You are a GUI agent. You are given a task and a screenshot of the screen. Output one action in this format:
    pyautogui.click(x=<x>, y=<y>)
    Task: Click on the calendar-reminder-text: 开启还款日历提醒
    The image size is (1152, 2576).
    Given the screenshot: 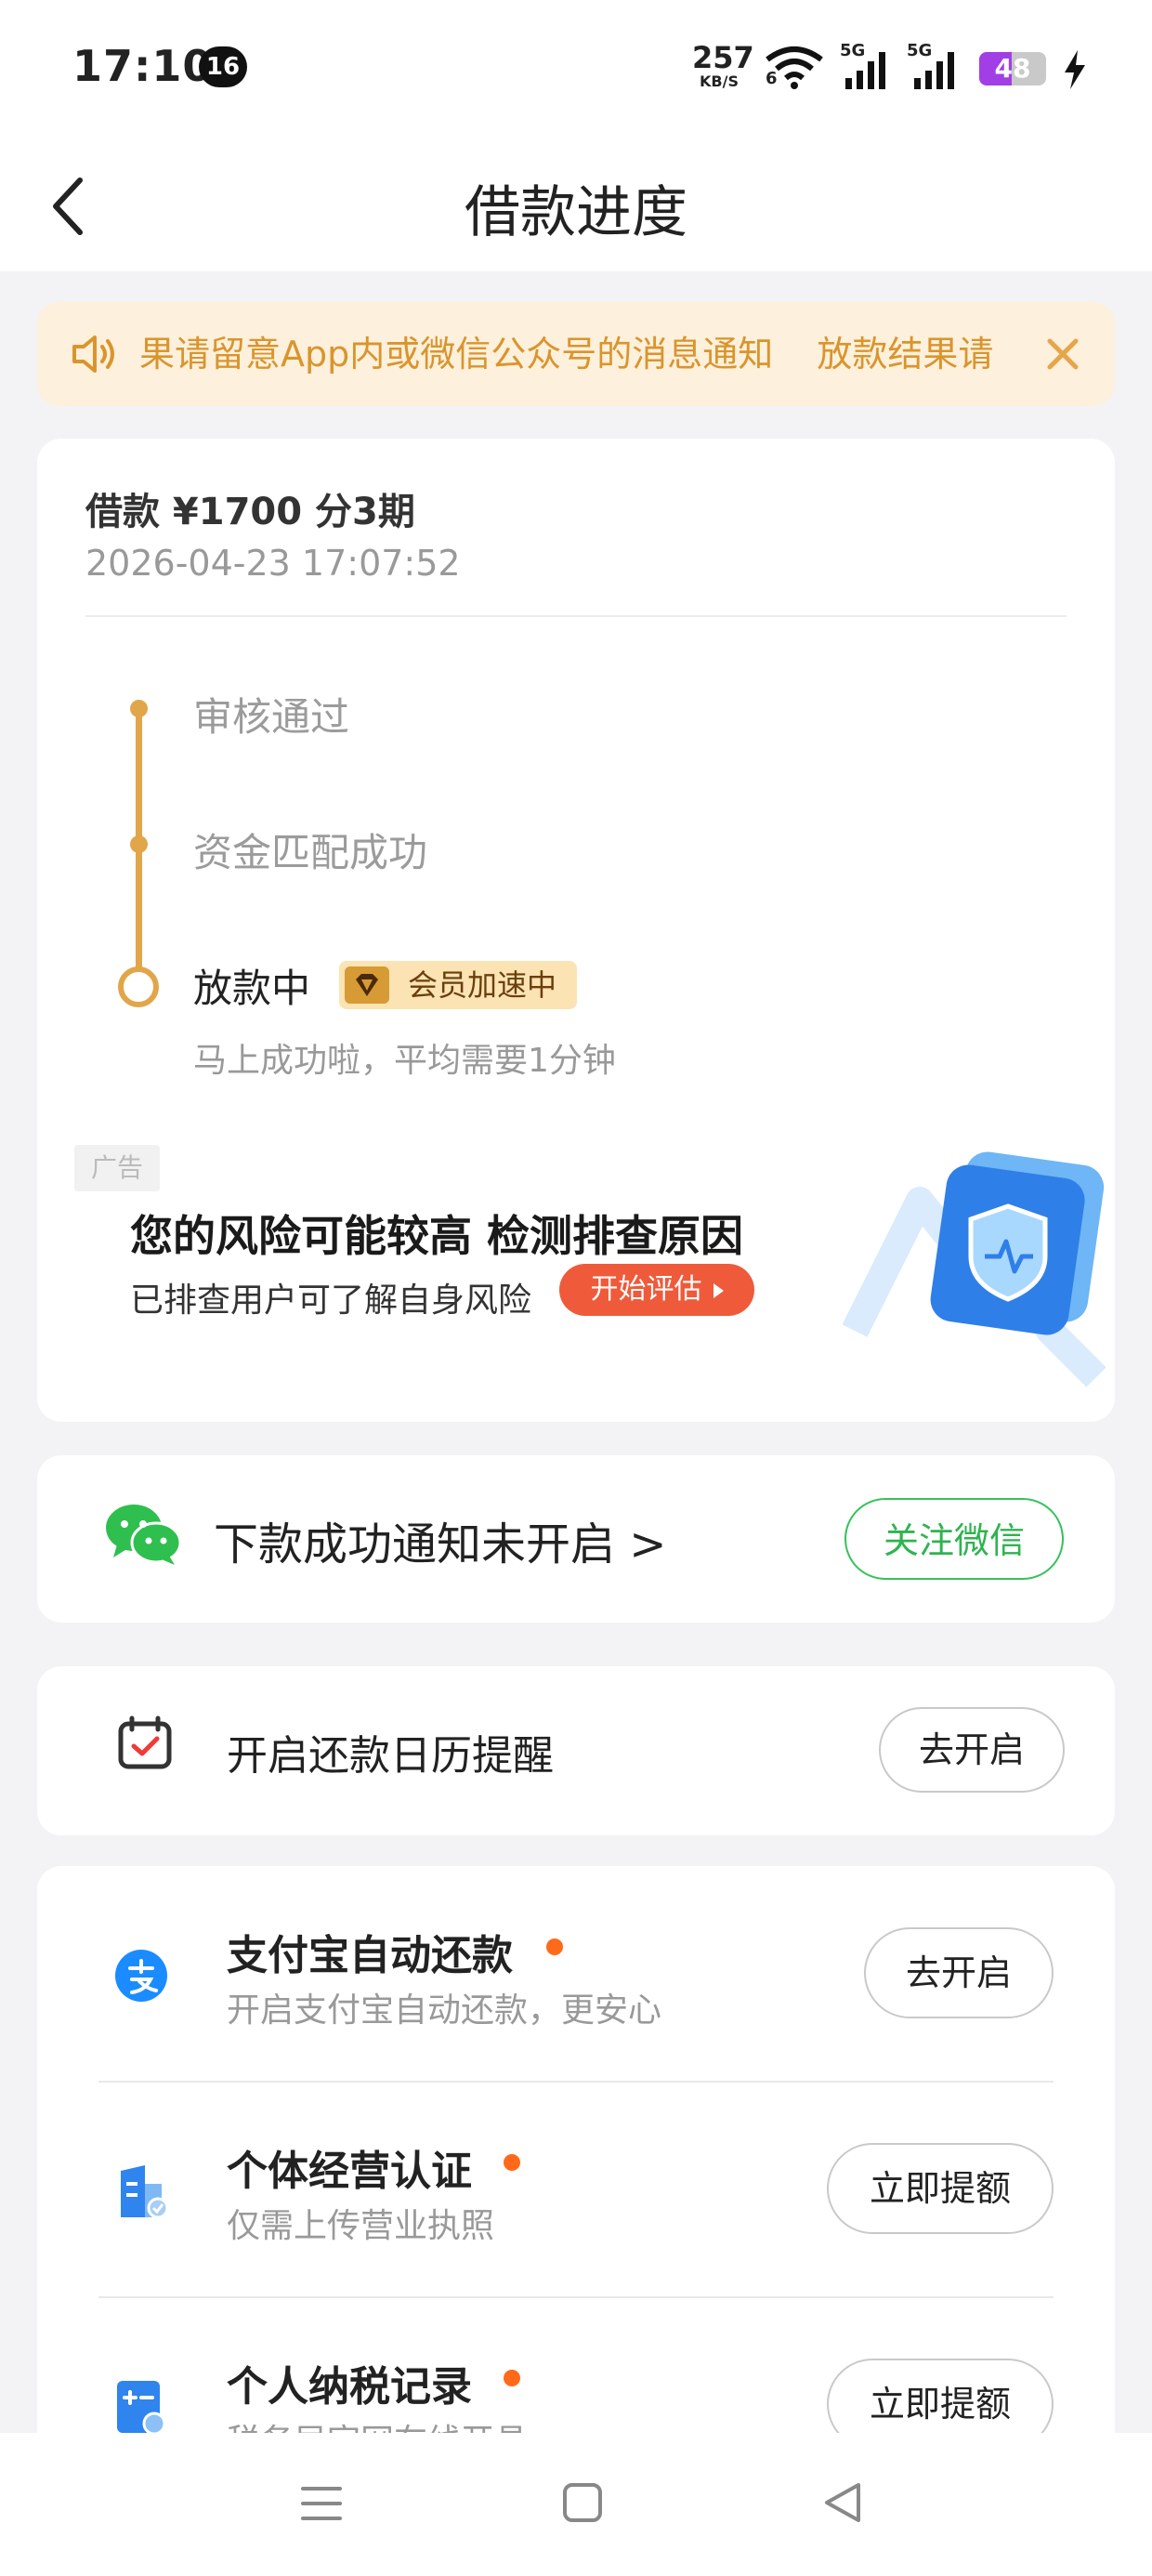 What is the action you would take?
    pyautogui.click(x=390, y=1756)
    